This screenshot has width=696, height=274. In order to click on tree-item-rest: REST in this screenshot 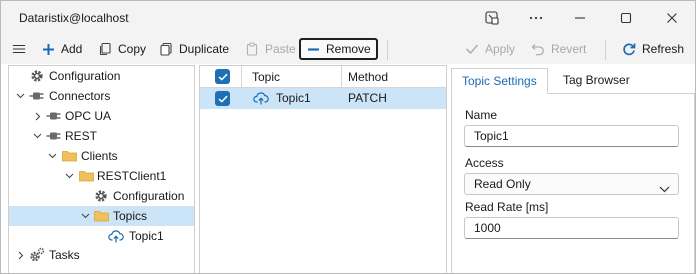, I will do `click(101, 136)`.